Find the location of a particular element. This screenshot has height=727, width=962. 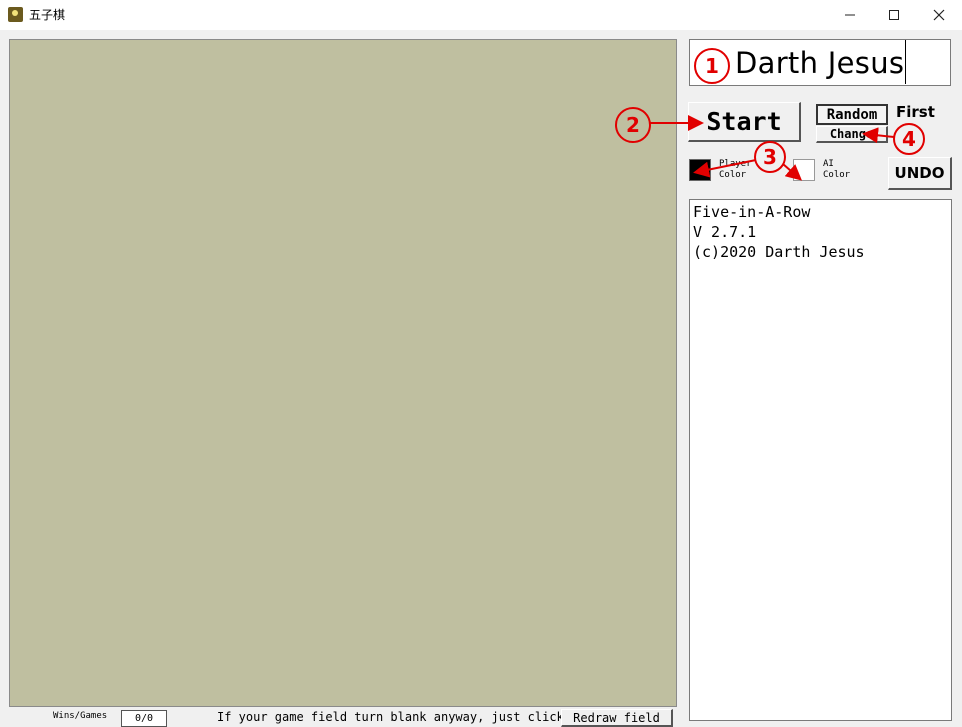

minimize-icon is located at coordinates (850, 15).